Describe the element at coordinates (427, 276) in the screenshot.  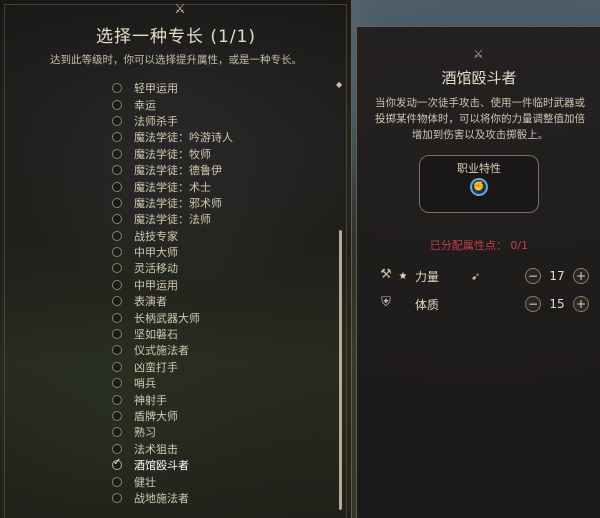
I see `stat-name-strength: 力量` at that location.